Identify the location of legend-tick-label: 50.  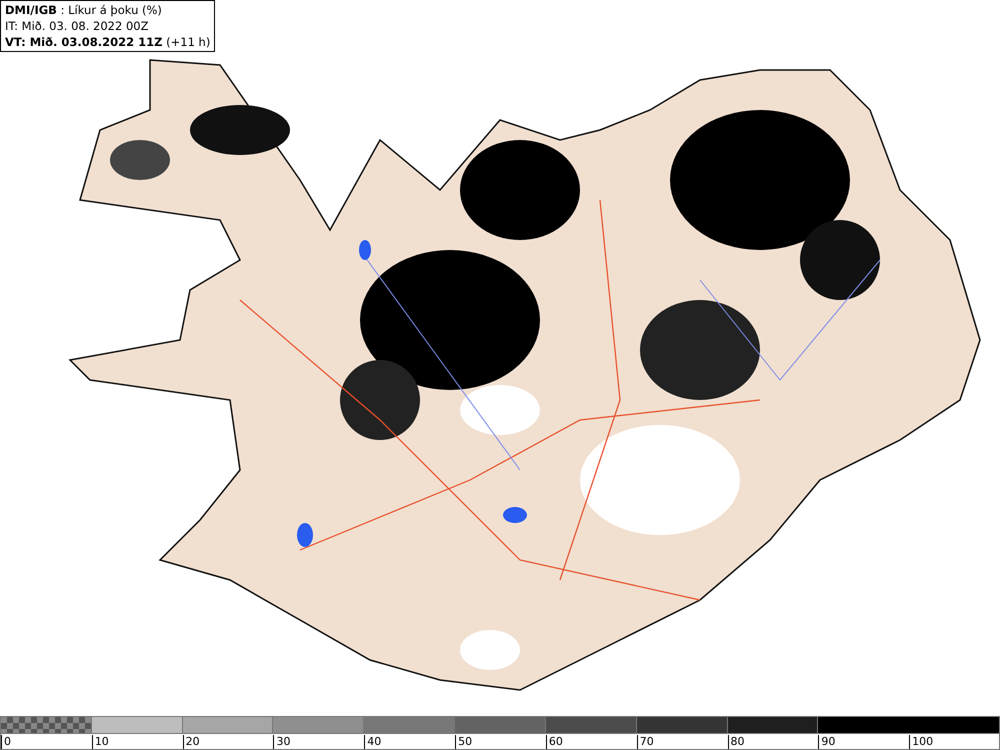
(463, 742).